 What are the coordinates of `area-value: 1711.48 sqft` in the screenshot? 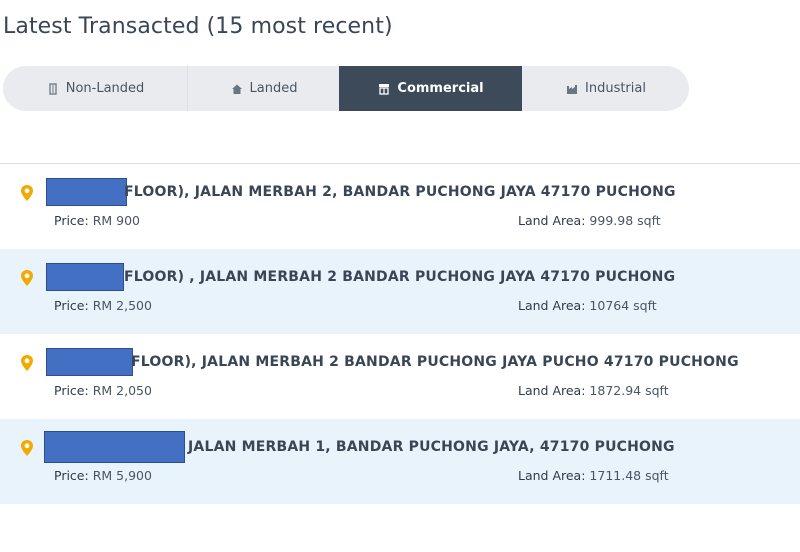 It's located at (629, 475).